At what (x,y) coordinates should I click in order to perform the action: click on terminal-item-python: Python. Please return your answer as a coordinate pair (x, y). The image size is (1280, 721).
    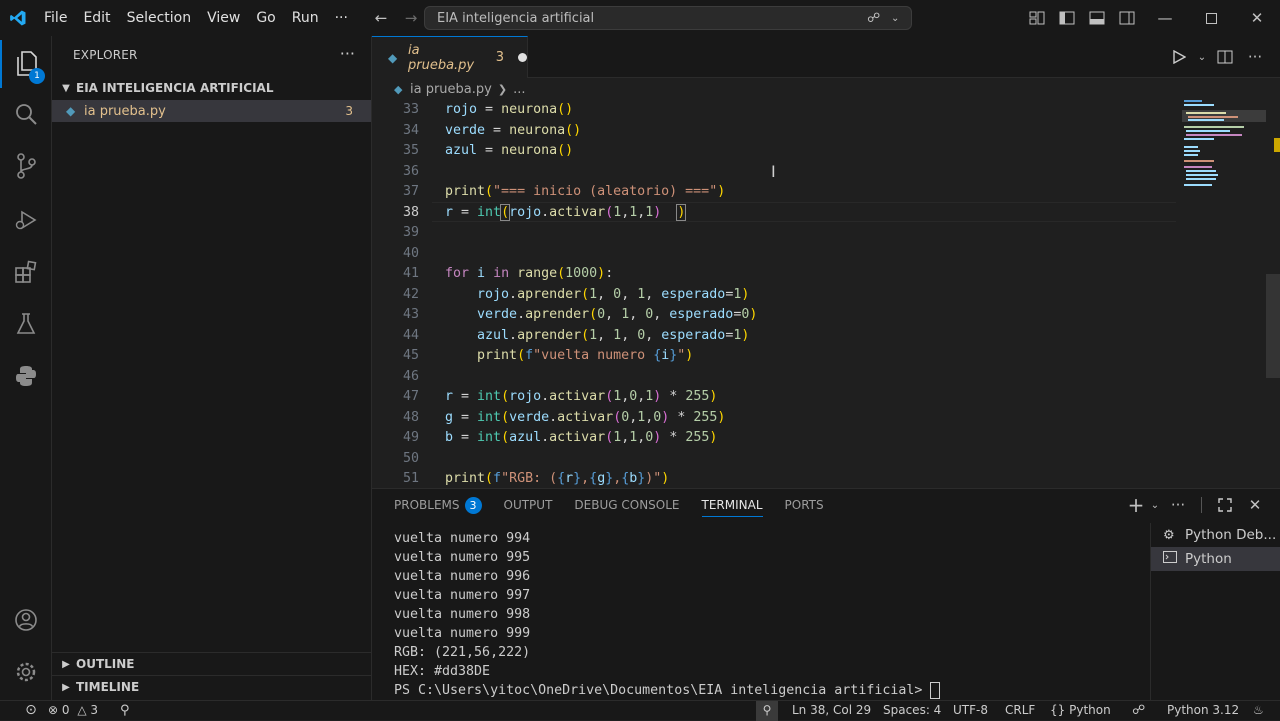
    Looking at the image, I should click on (1215, 559).